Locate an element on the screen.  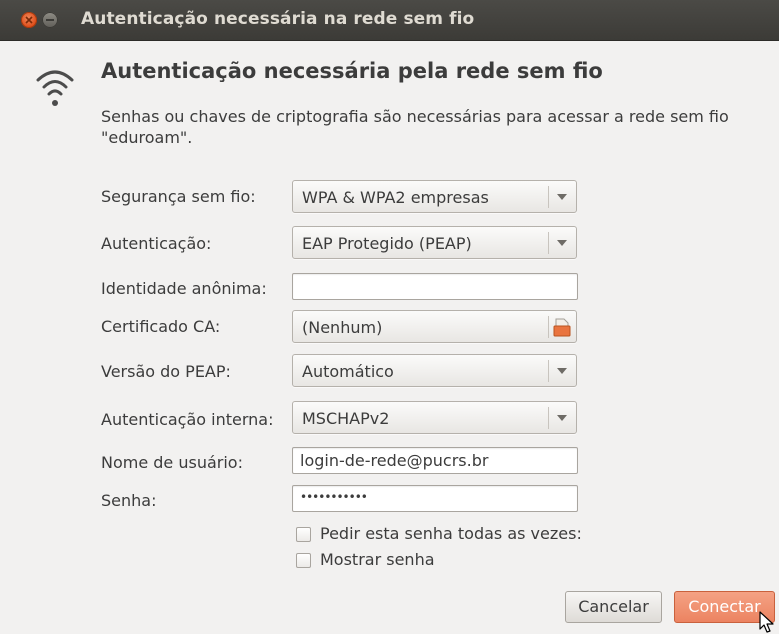
wifi-icon is located at coordinates (55, 88).